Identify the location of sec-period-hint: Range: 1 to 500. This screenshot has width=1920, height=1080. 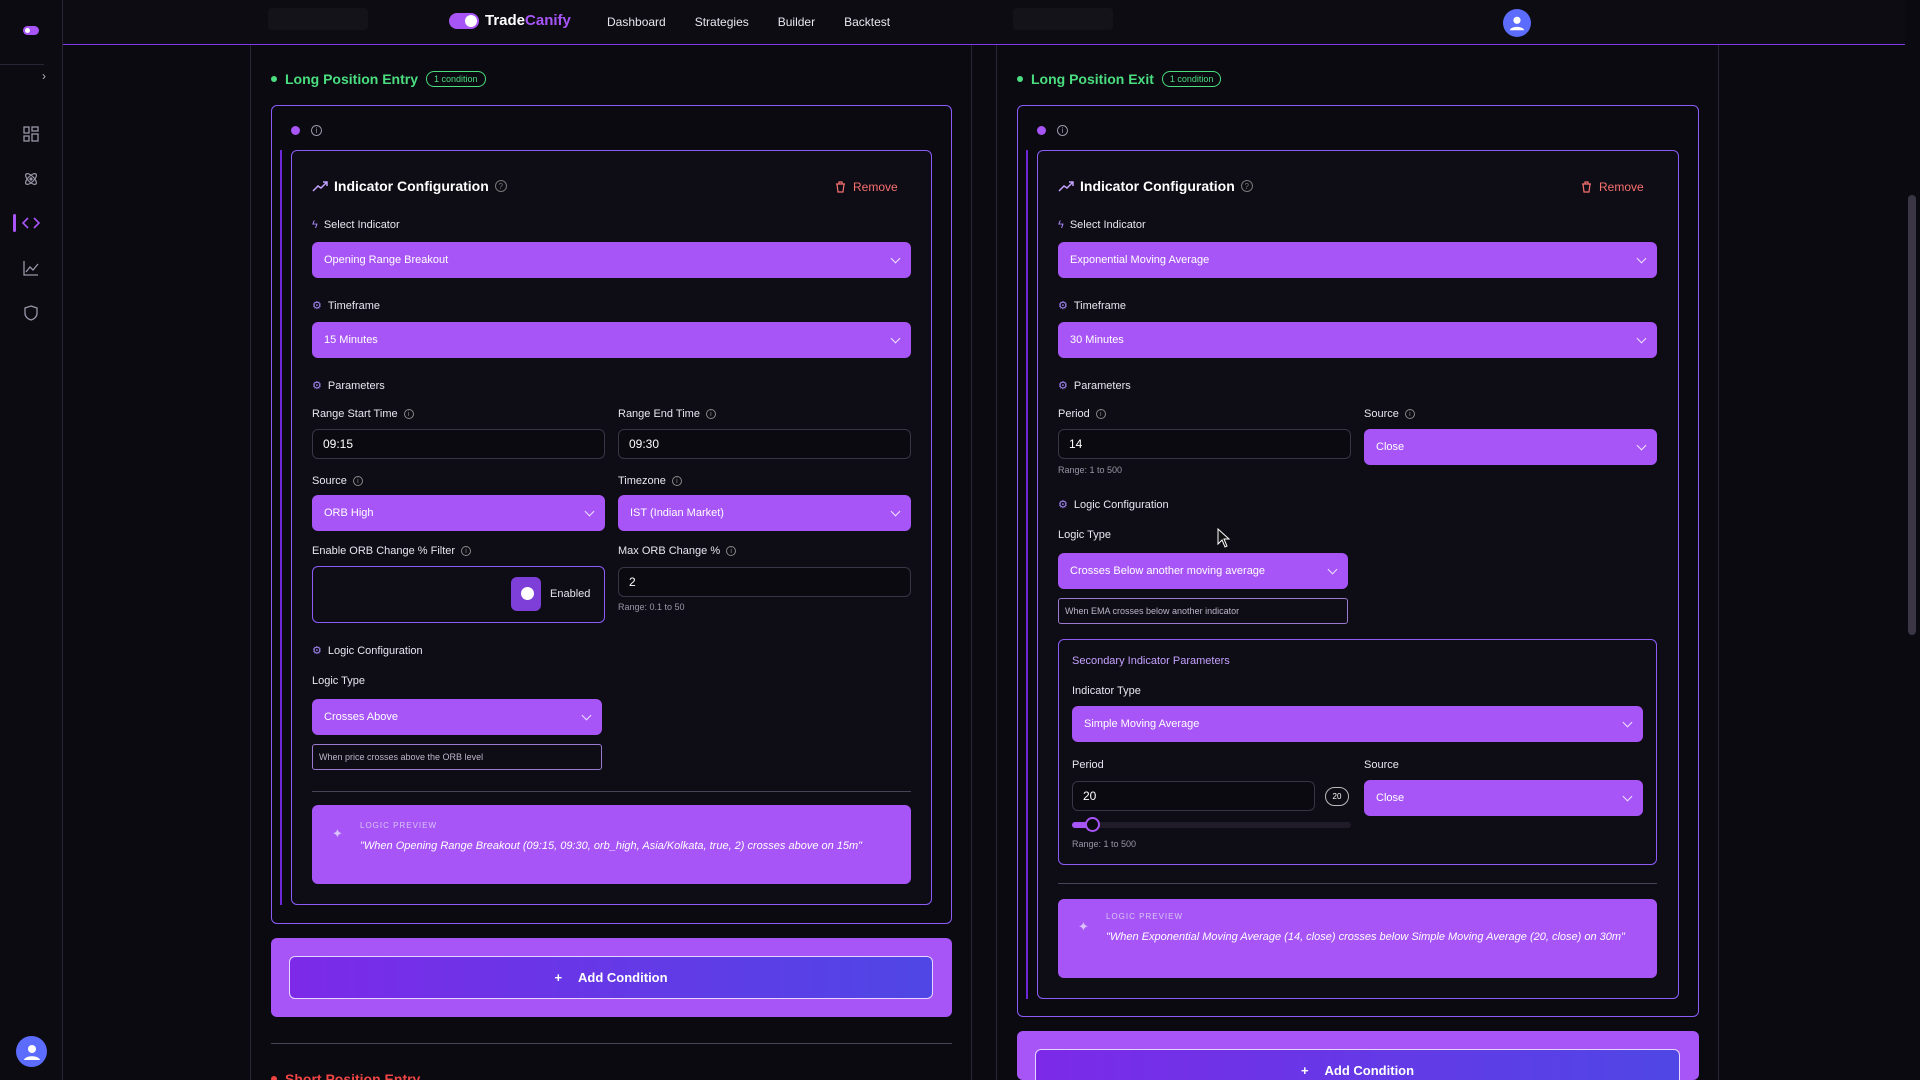
(1104, 844).